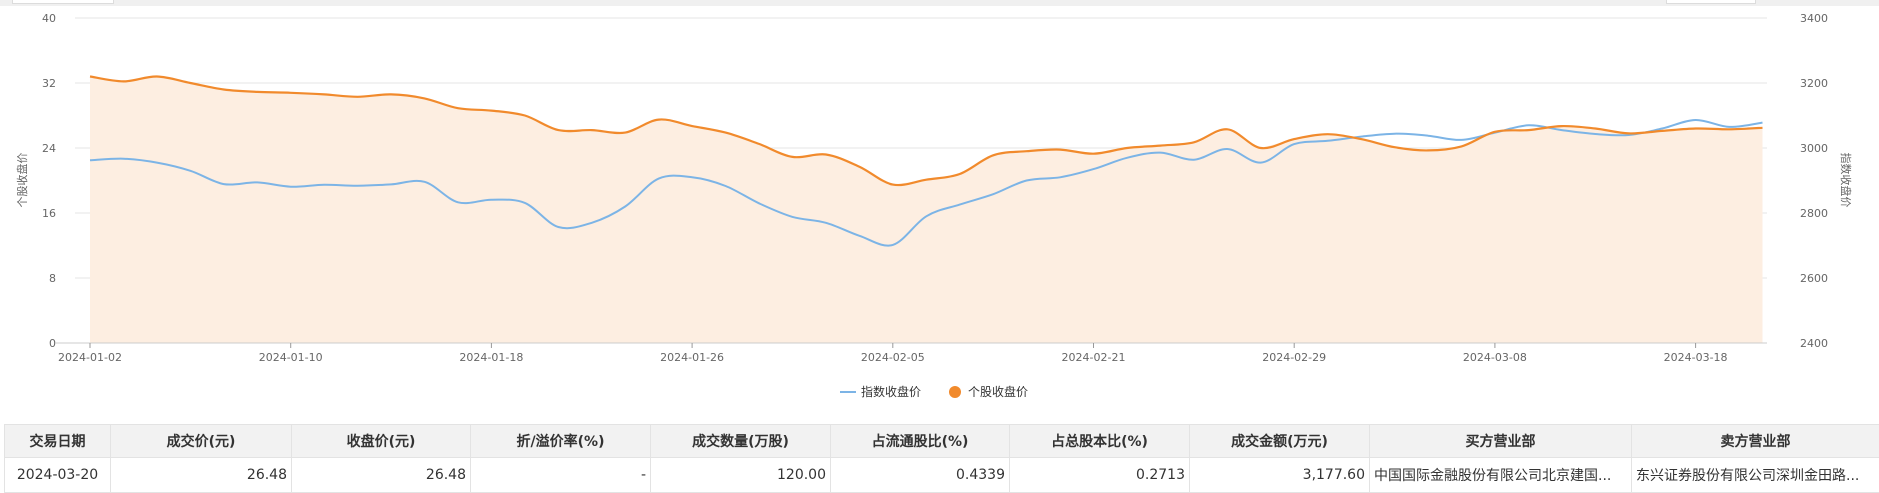  What do you see at coordinates (1280, 475) in the screenshot?
I see `cell-amount: 3,177.60` at bounding box center [1280, 475].